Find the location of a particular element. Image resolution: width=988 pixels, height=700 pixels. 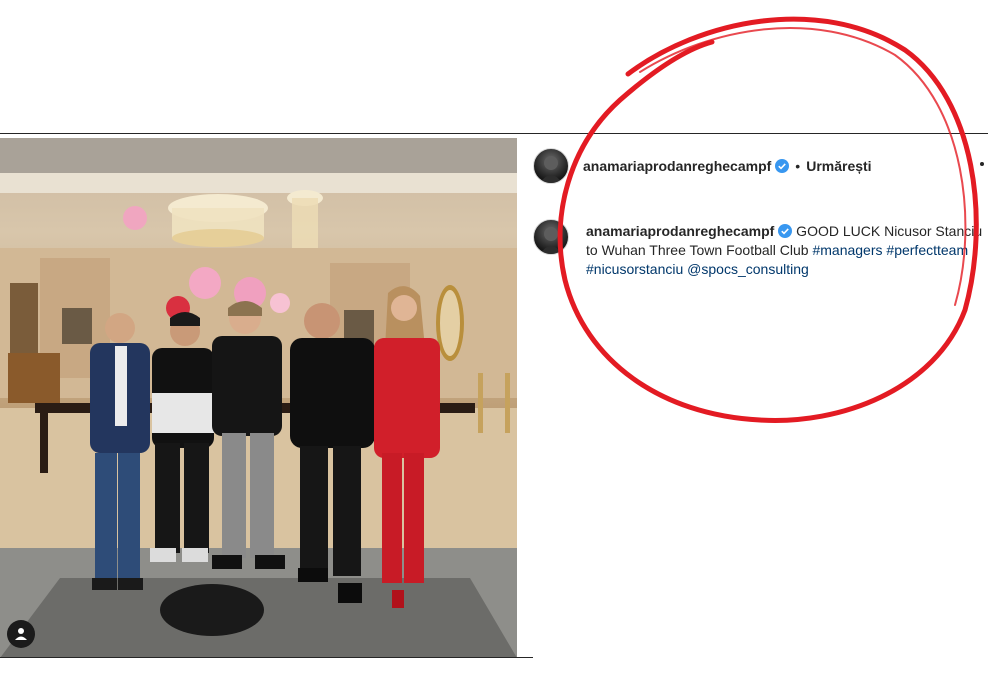

hashtag-managers: #managers is located at coordinates (847, 250).